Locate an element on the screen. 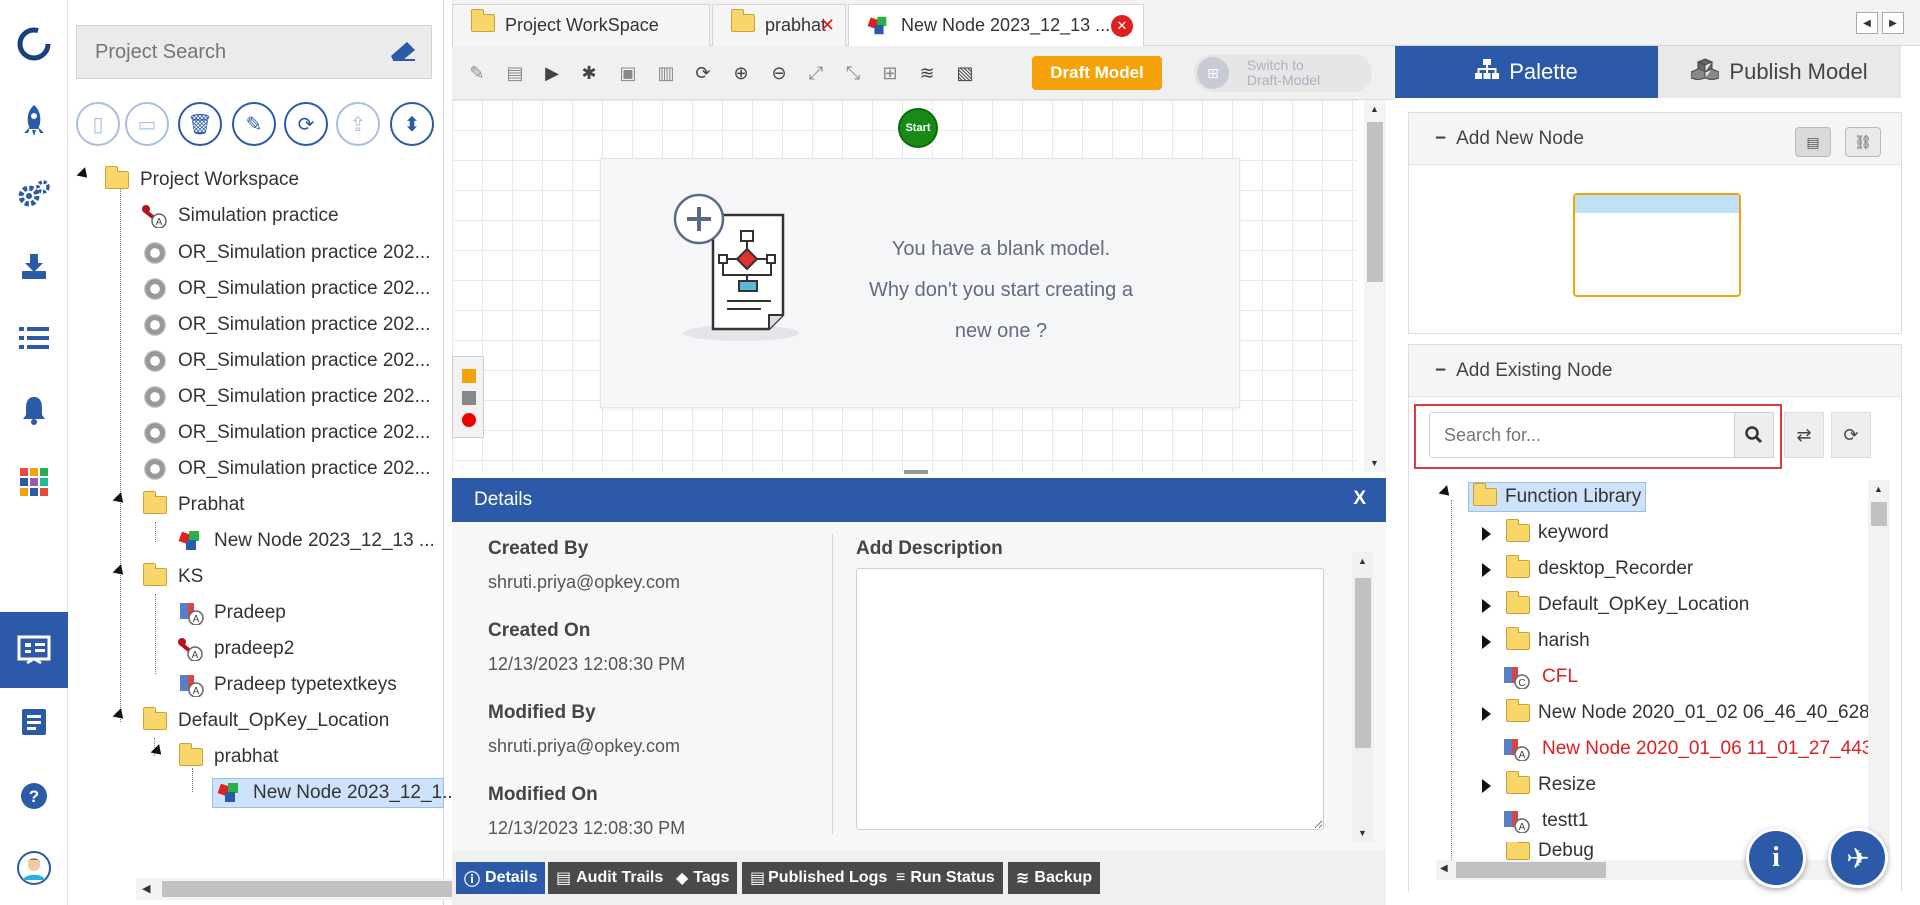 The height and width of the screenshot is (905, 1920). existing-node-vertical-scrollbar: ▲ is located at coordinates (1879, 666).